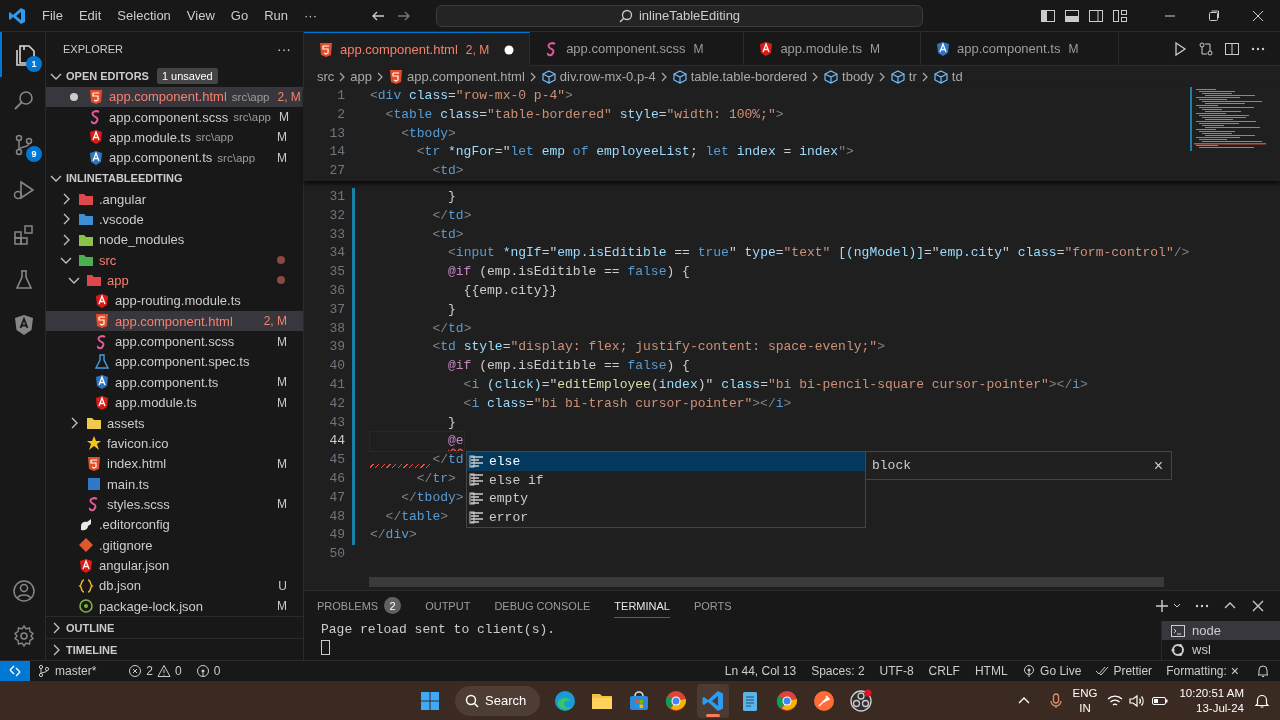  What do you see at coordinates (739, 76) in the screenshot?
I see `breadcrumb-item: table.table-bordered` at bounding box center [739, 76].